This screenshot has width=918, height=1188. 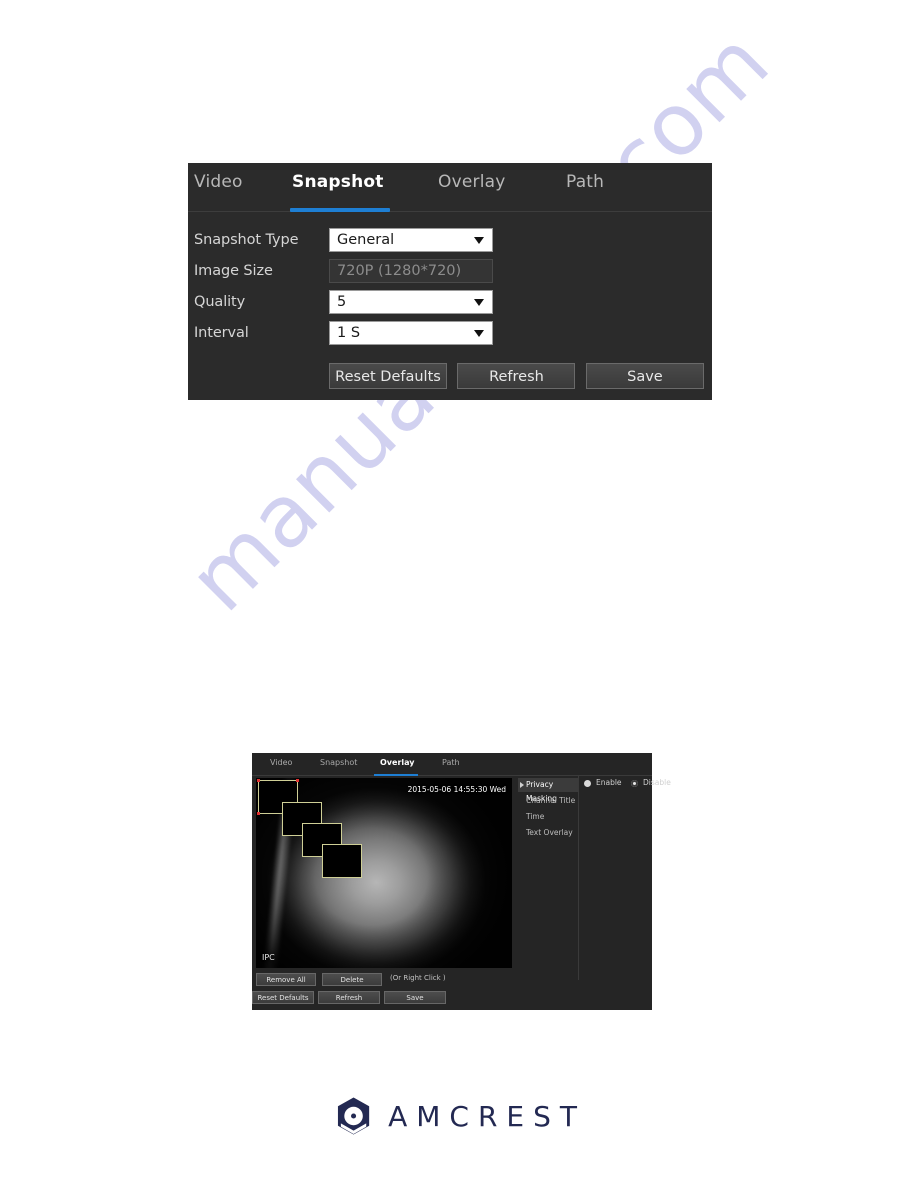 What do you see at coordinates (340, 210) in the screenshot?
I see `active-tab-underline` at bounding box center [340, 210].